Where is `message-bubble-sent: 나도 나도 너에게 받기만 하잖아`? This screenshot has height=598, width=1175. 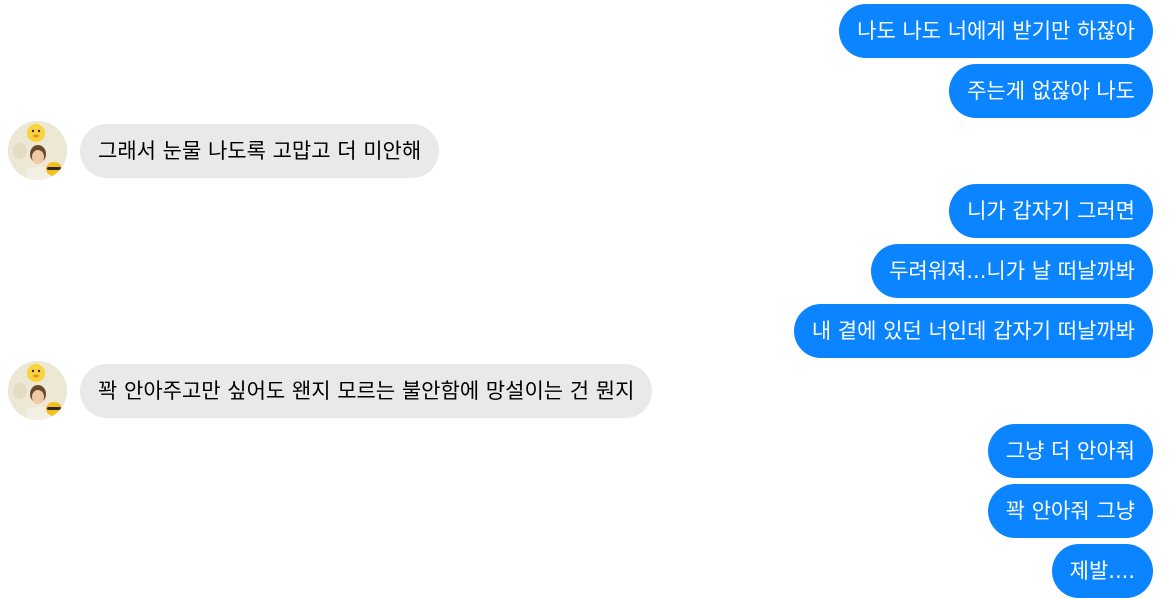
message-bubble-sent: 나도 나도 너에게 받기만 하잖아 is located at coordinates (996, 31).